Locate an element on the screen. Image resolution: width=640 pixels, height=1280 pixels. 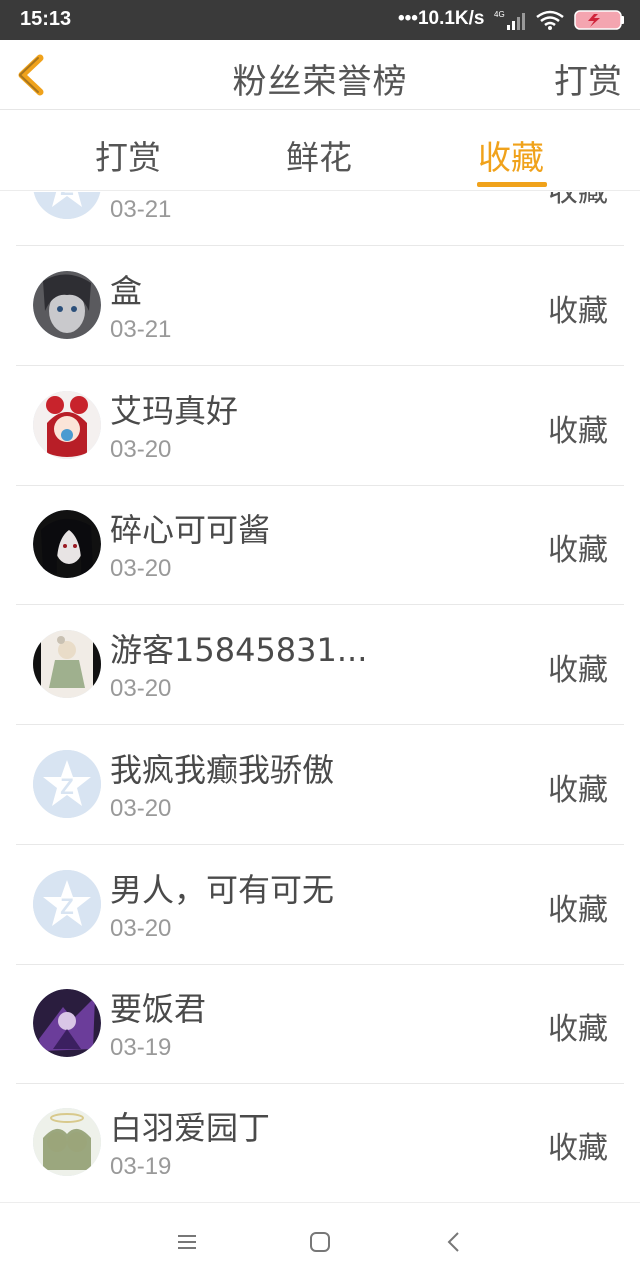
user-name: 要饭君 is located at coordinates (158, 1009).